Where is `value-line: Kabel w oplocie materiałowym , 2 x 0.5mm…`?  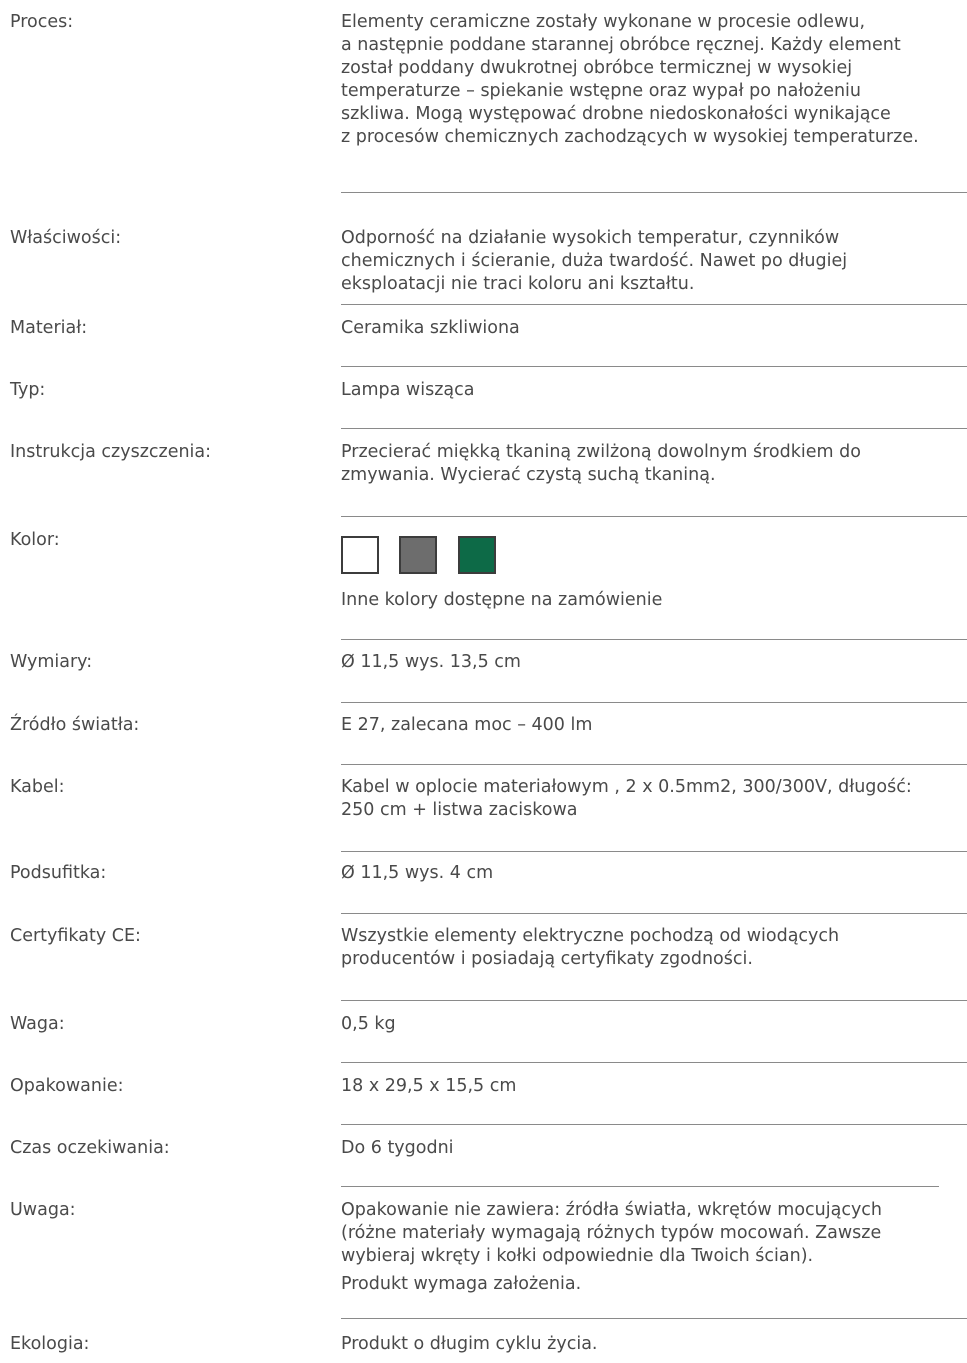 value-line: Kabel w oplocie materiałowym , 2 x 0.5mm… is located at coordinates (626, 787).